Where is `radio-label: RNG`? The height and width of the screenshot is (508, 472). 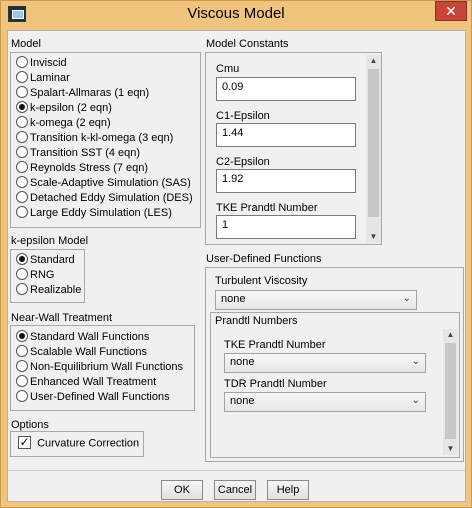
radio-label: RNG is located at coordinates (42, 275).